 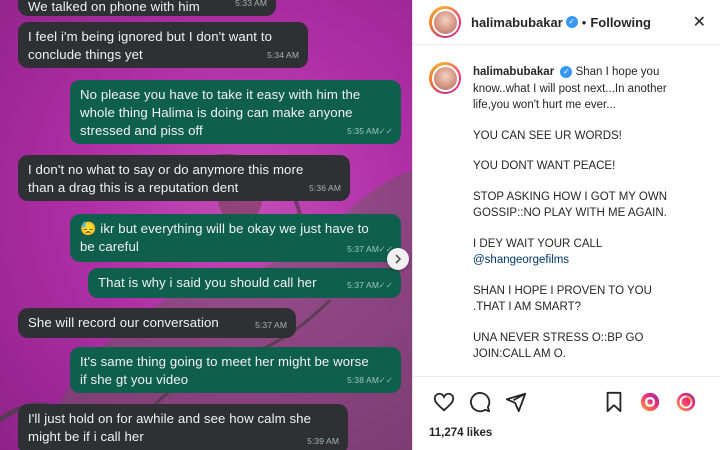 I want to click on caption-line: UNA NEVER STRESS O::BP GO, so click(x=558, y=337).